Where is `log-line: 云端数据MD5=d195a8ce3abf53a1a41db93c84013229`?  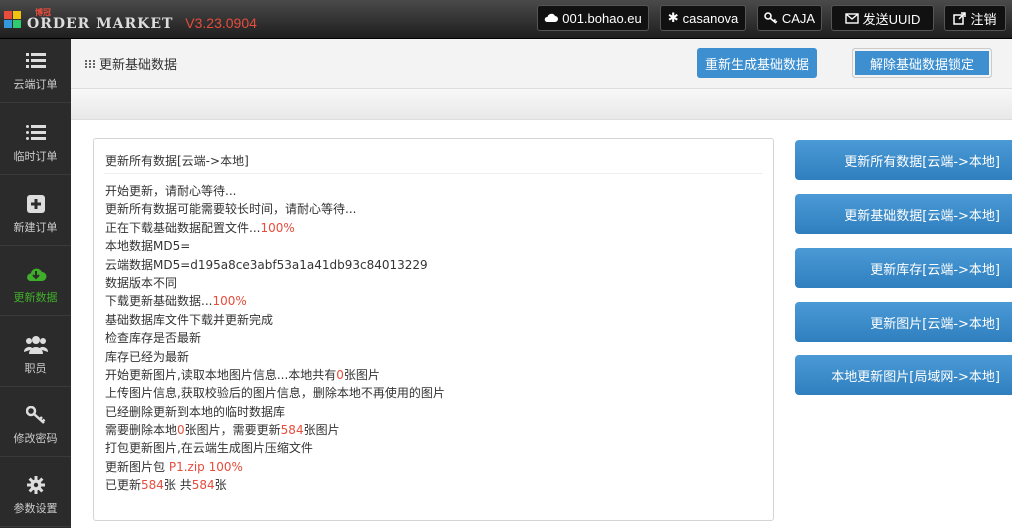
log-line: 云端数据MD5=d195a8ce3abf53a1a41db93c84013229 is located at coordinates (275, 265).